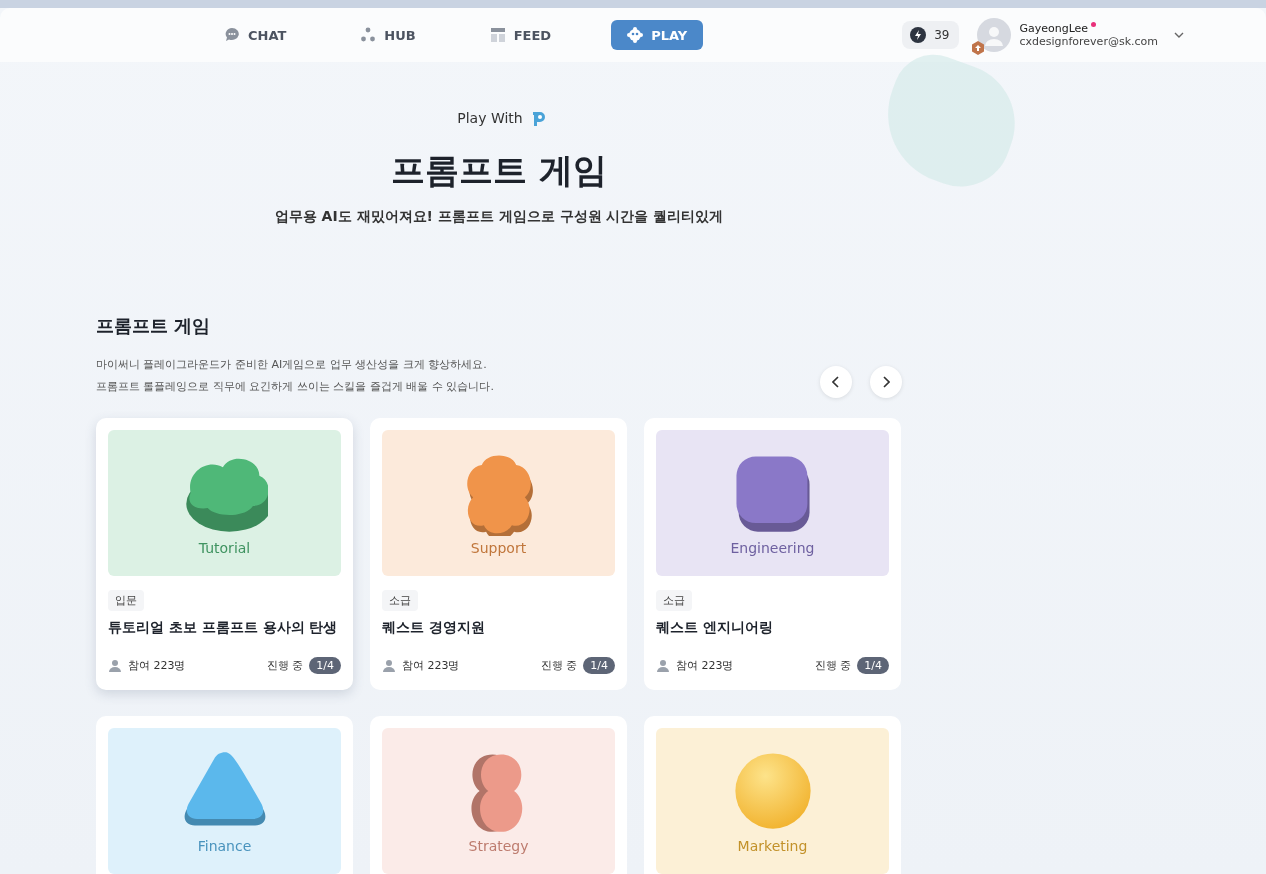  Describe the element at coordinates (154, 326) in the screenshot. I see `section-title: 프롬프트 게임` at that location.